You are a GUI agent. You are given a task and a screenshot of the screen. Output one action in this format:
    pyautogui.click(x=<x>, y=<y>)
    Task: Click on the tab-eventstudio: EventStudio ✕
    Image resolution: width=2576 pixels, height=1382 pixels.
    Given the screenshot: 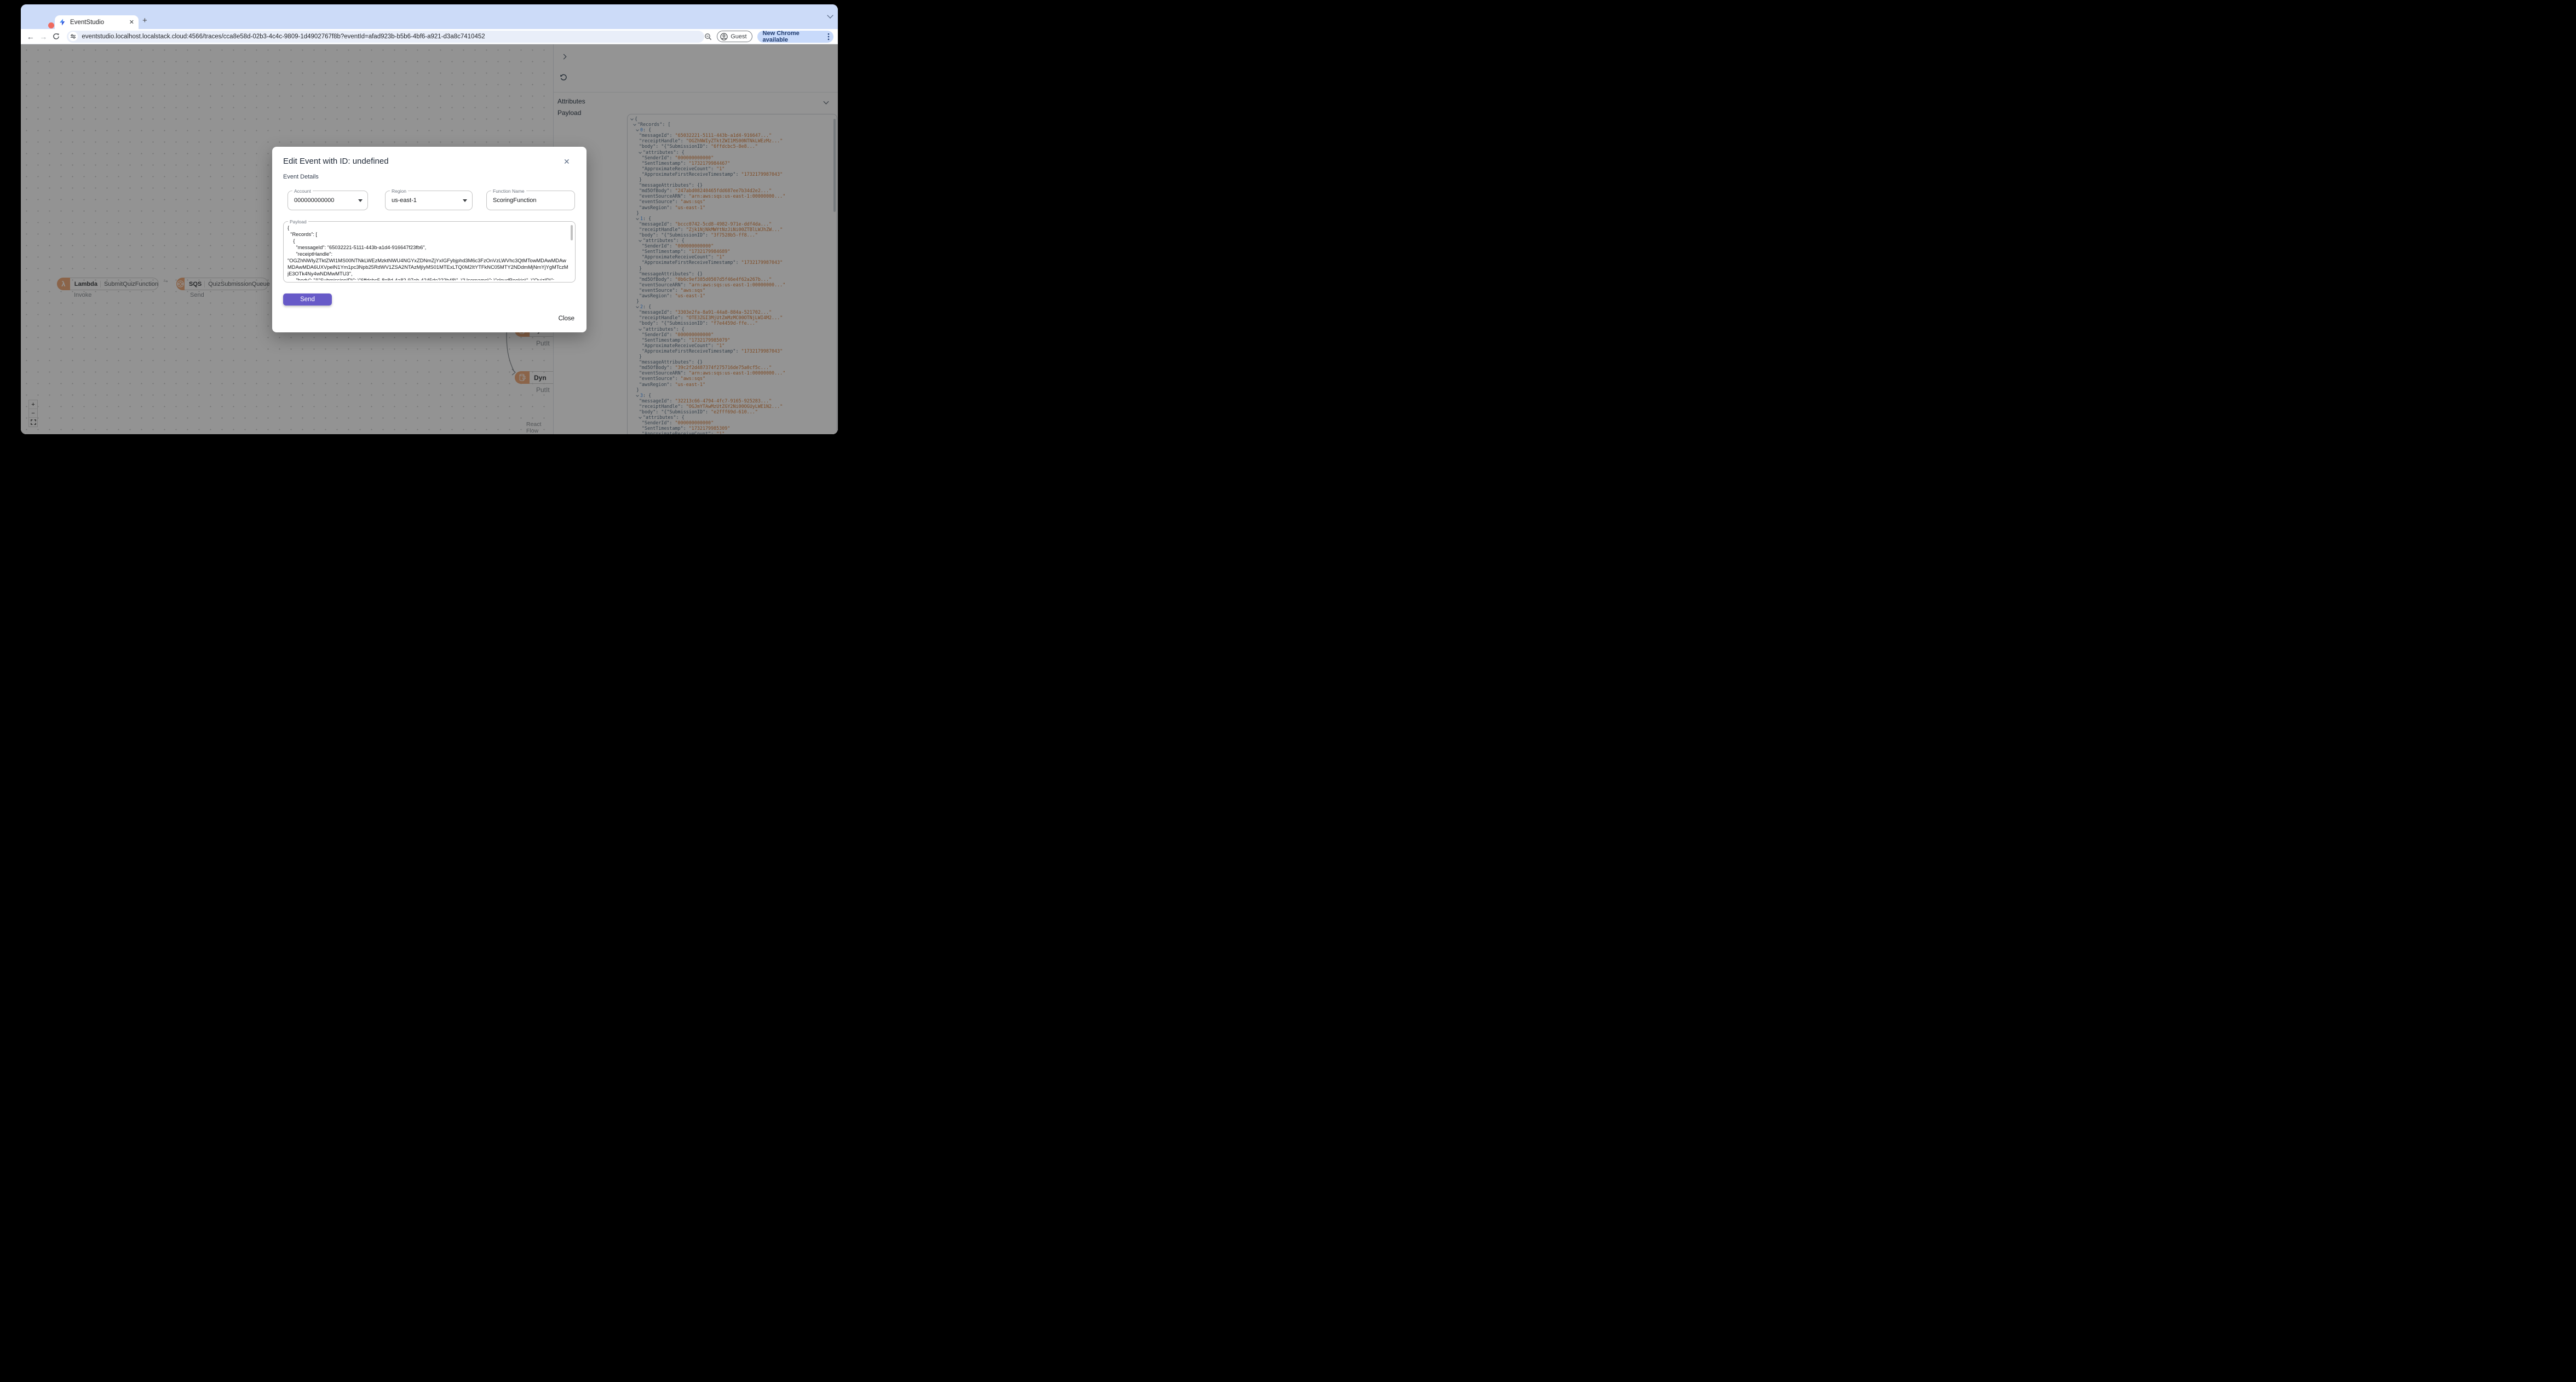 What is the action you would take?
    pyautogui.click(x=97, y=22)
    